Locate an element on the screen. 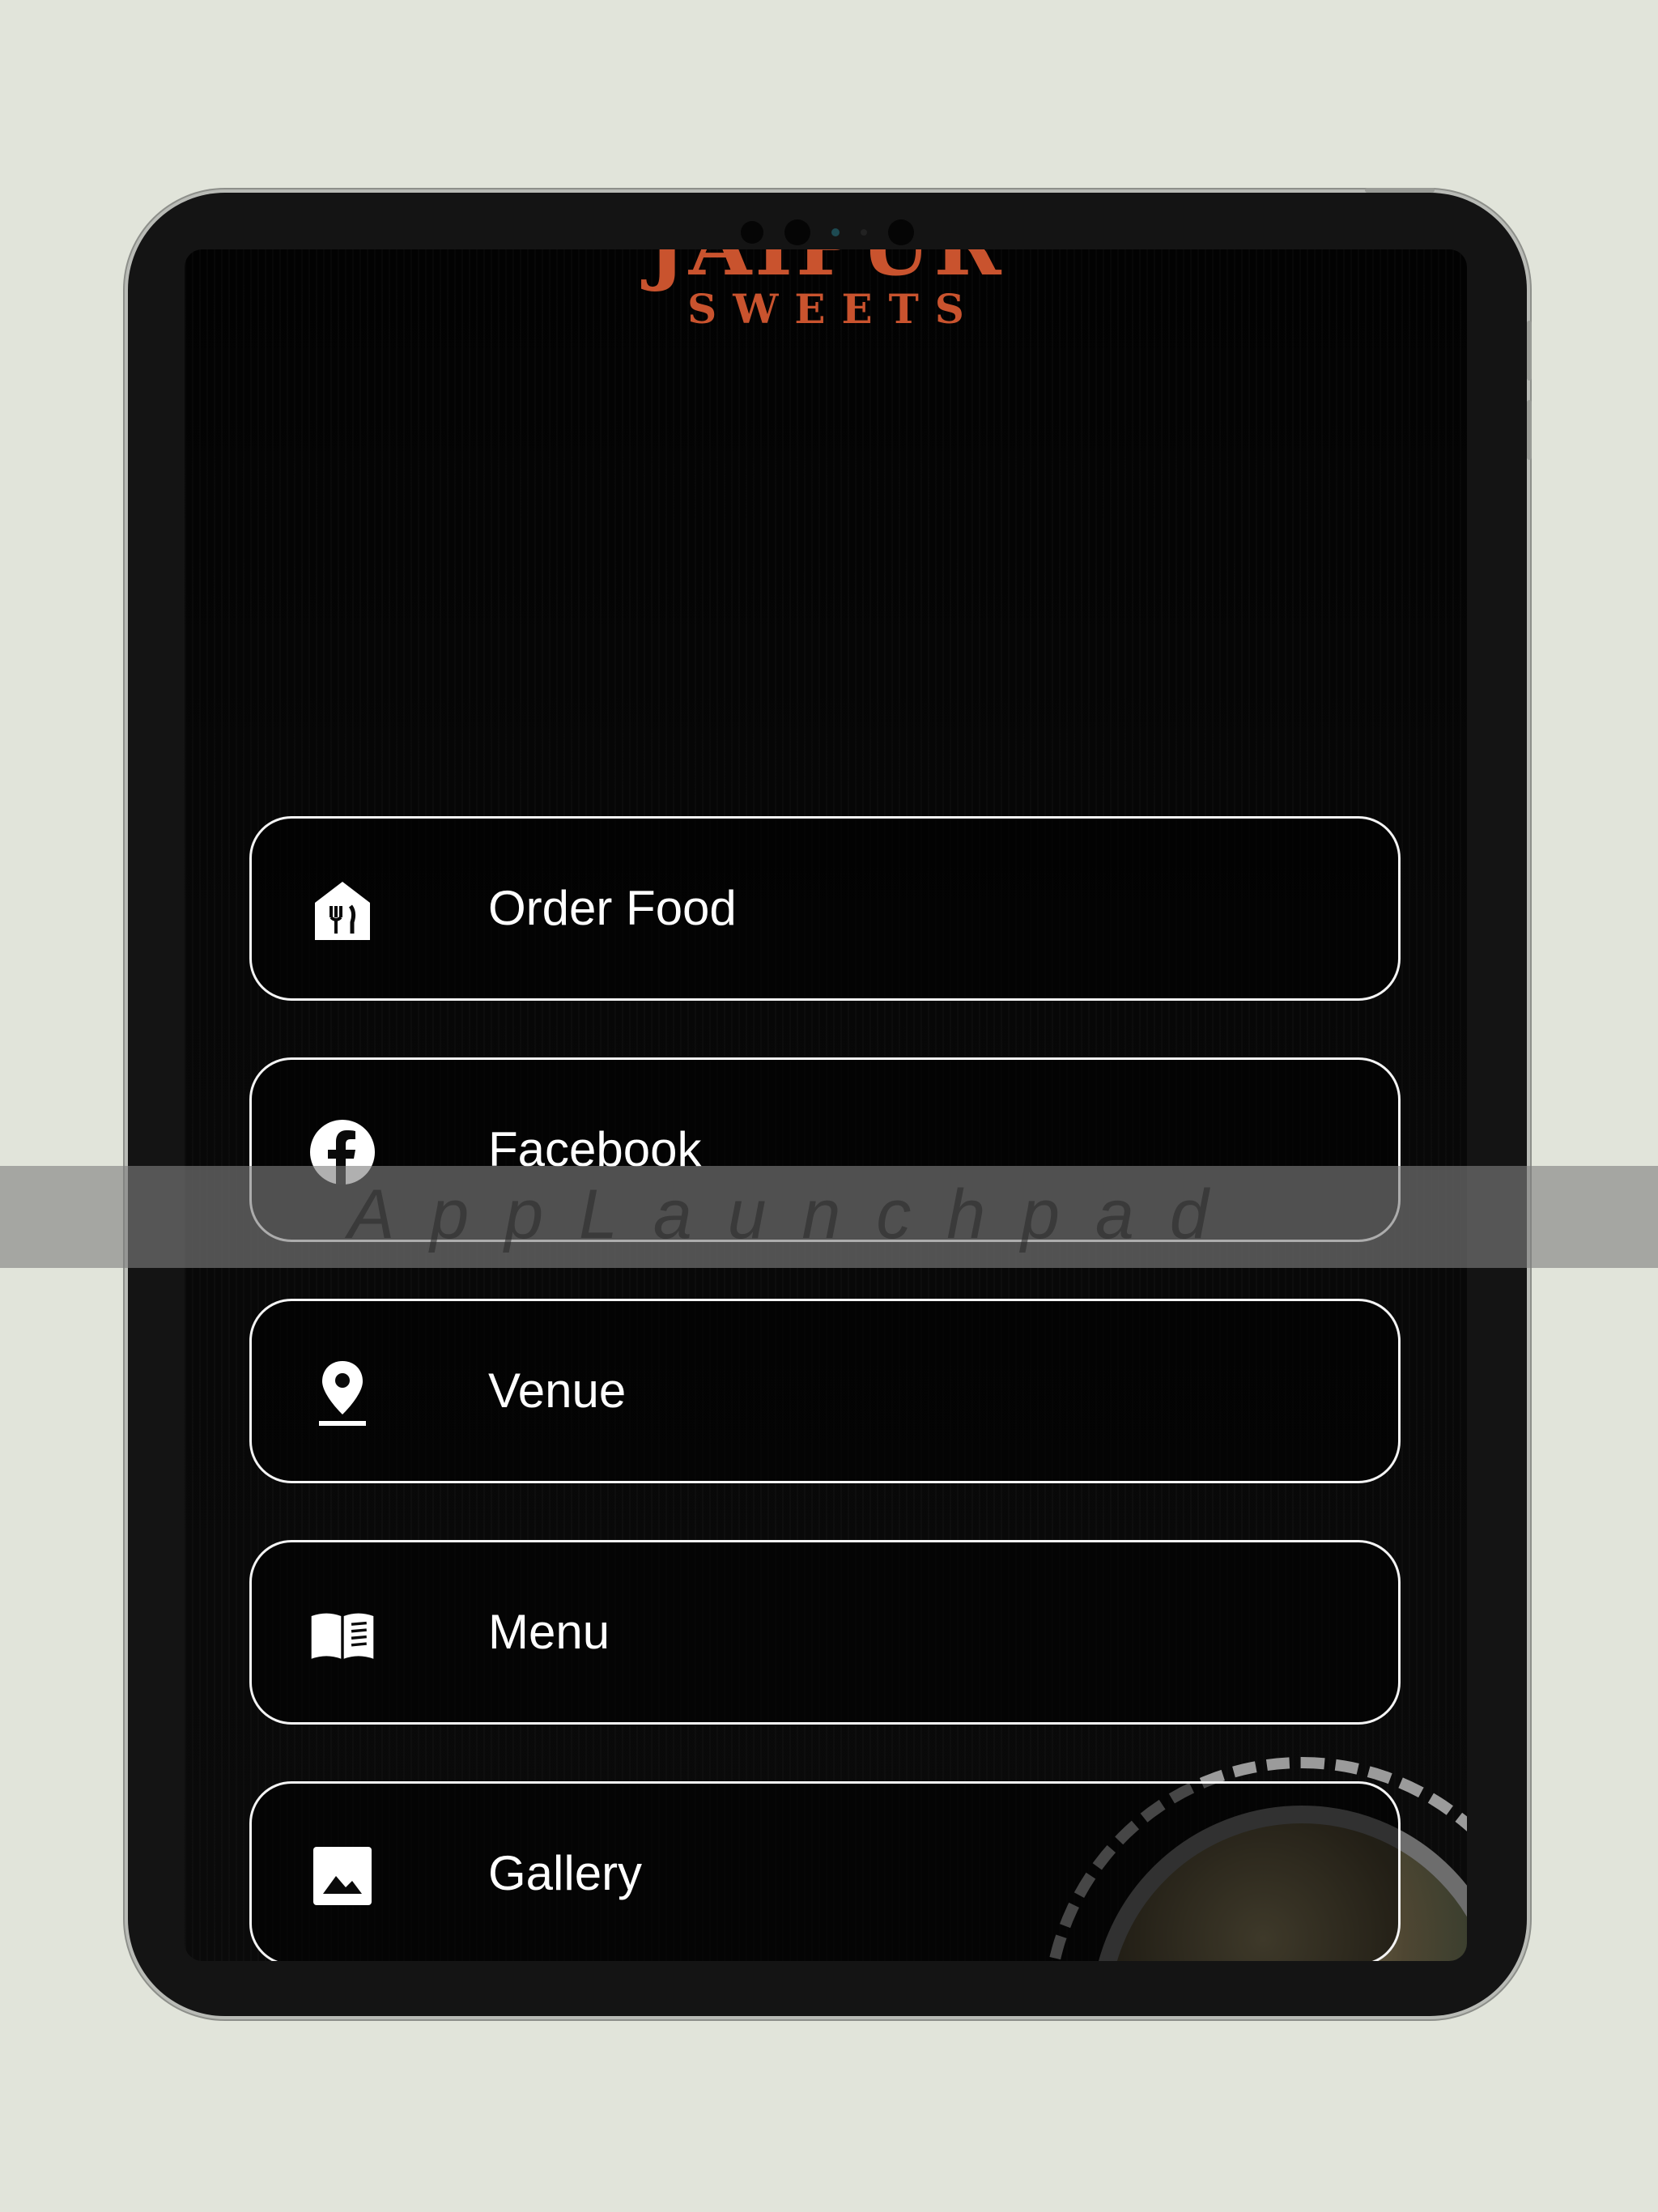  button-label: Gallery is located at coordinates (565, 1873).